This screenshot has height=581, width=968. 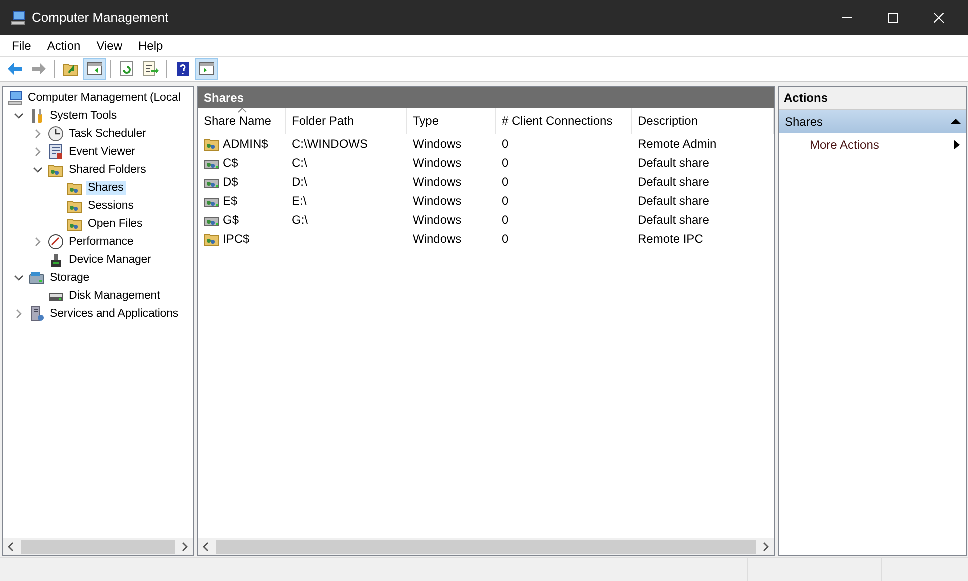 I want to click on tree-item: Sessions, so click(x=111, y=206).